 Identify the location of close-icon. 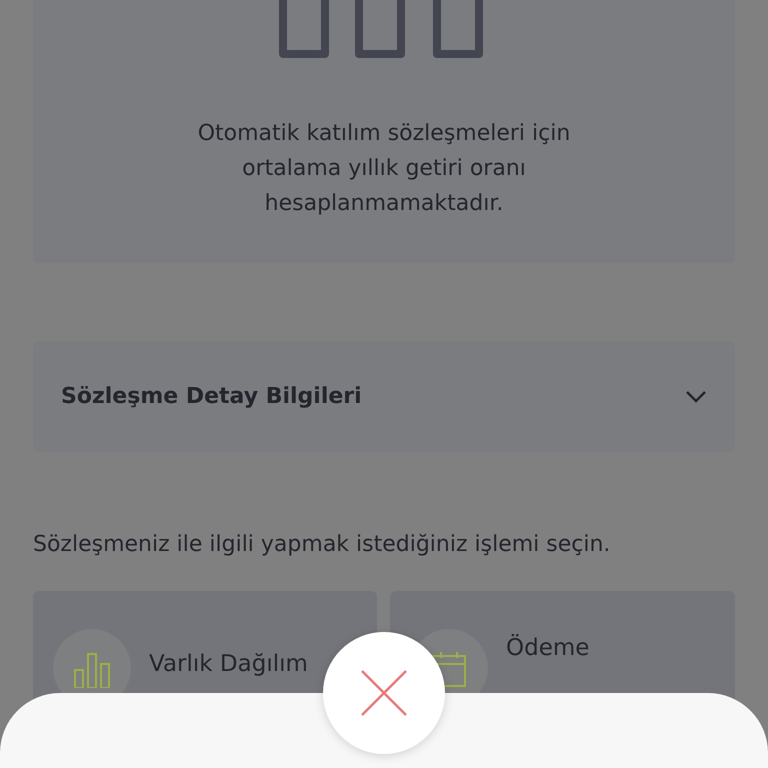
(384, 693).